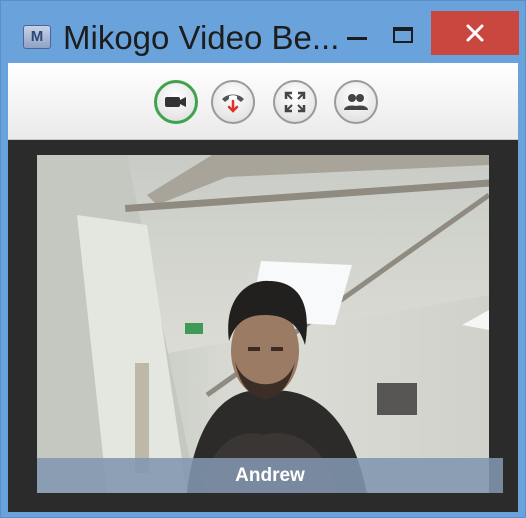  I want to click on close-button, so click(475, 33).